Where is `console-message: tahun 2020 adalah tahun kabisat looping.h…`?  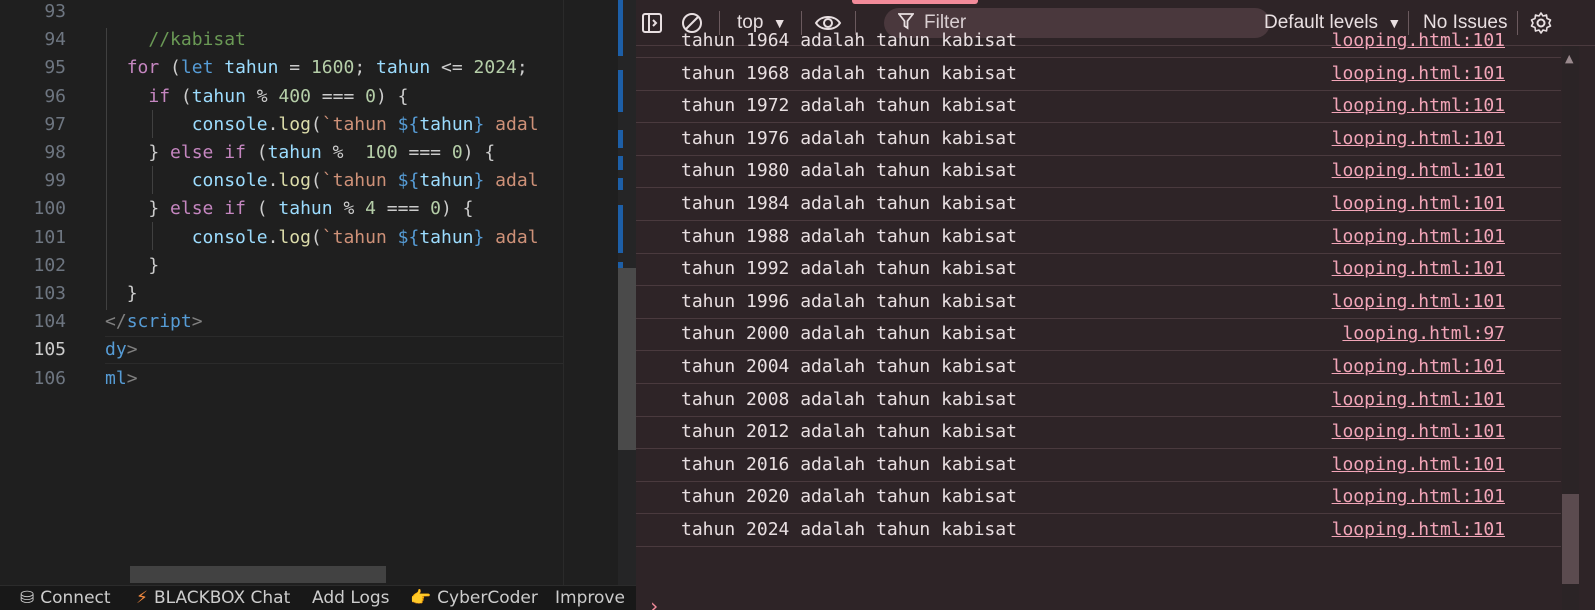
console-message: tahun 2020 adalah tahun kabisat looping.h… is located at coordinates (1098, 498).